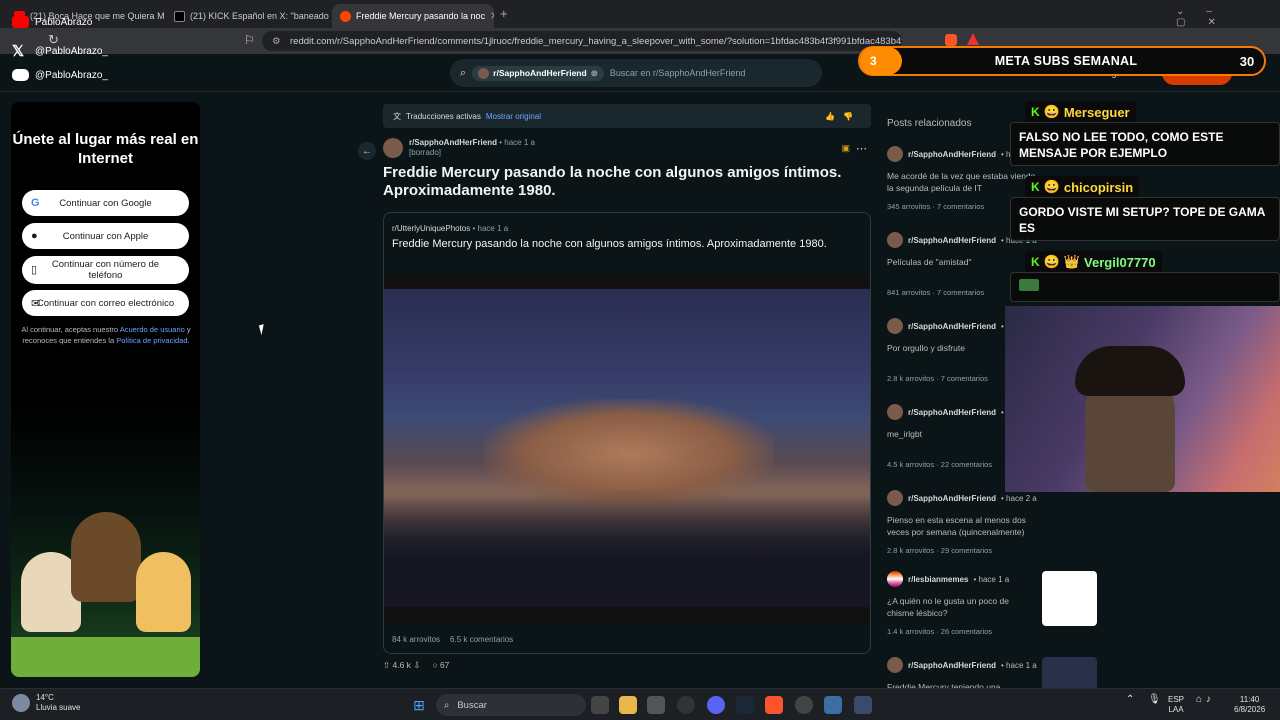  What do you see at coordinates (419, 705) in the screenshot?
I see `start-icon: ⊞` at bounding box center [419, 705].